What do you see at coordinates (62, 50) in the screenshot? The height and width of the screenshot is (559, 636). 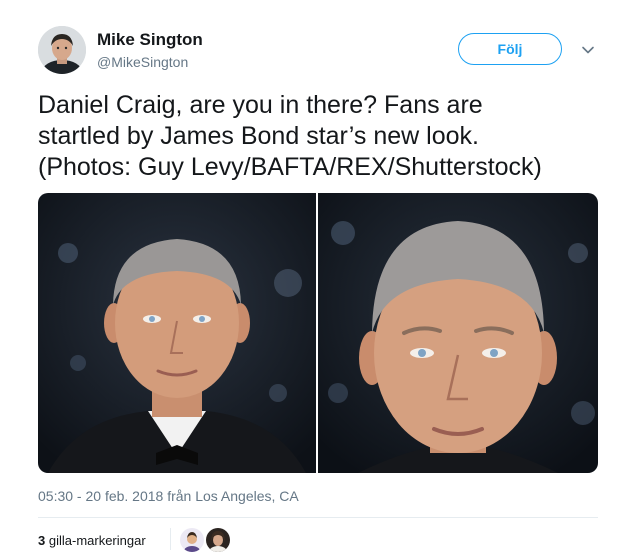 I see `author-avatar` at bounding box center [62, 50].